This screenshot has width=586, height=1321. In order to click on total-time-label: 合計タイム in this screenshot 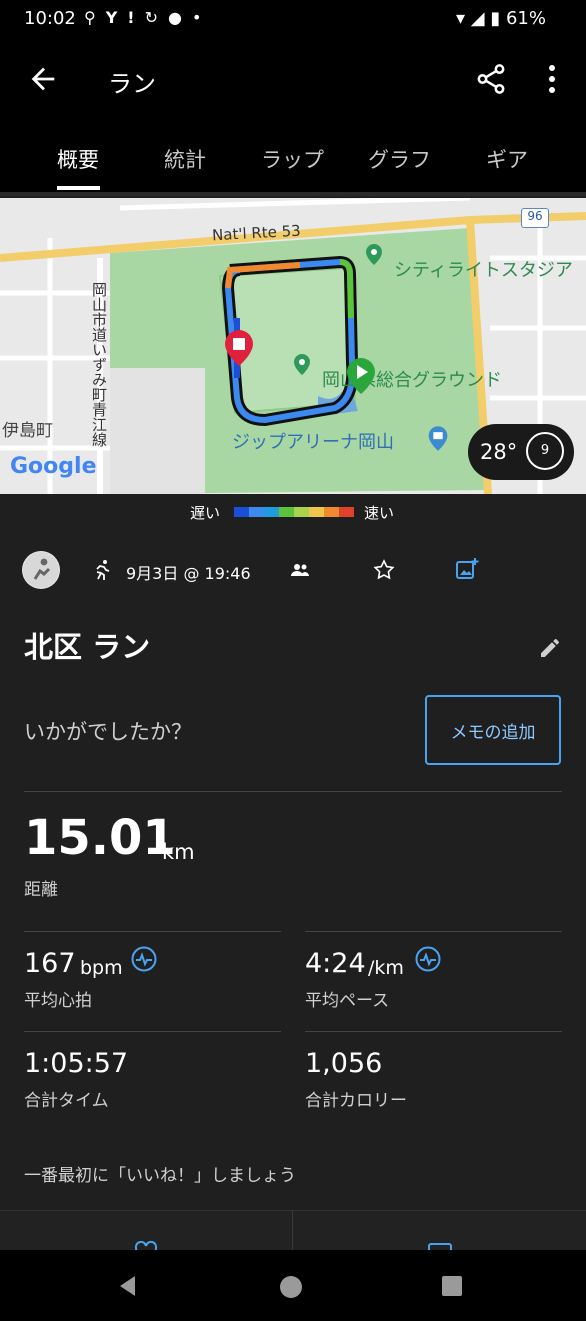, I will do `click(66, 1101)`.